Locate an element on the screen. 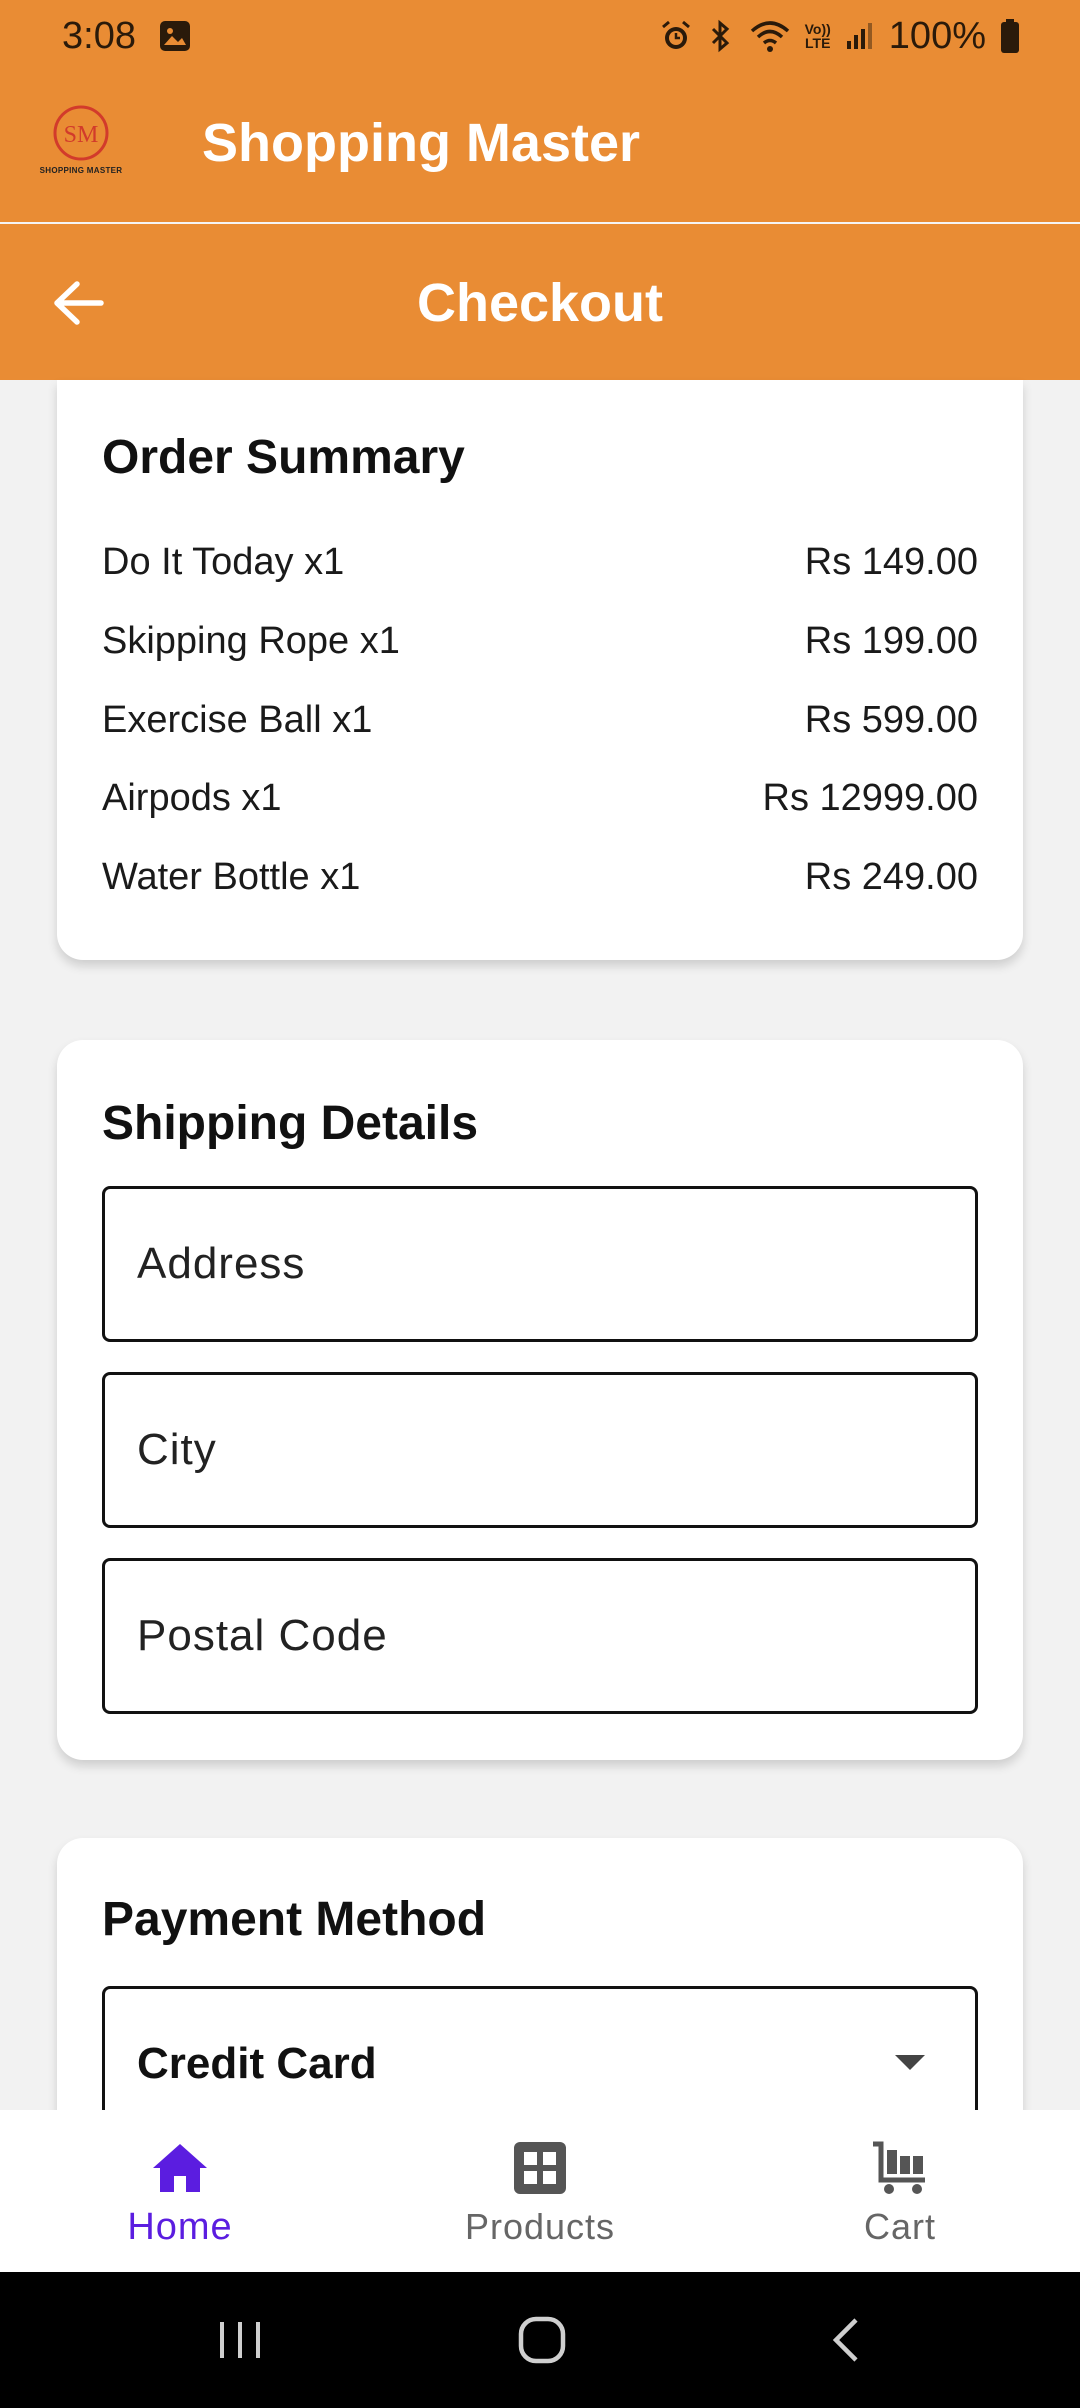 The width and height of the screenshot is (1080, 2408). app-bar: SM SHOPPING MASTER Shopping Master is located at coordinates (540, 147).